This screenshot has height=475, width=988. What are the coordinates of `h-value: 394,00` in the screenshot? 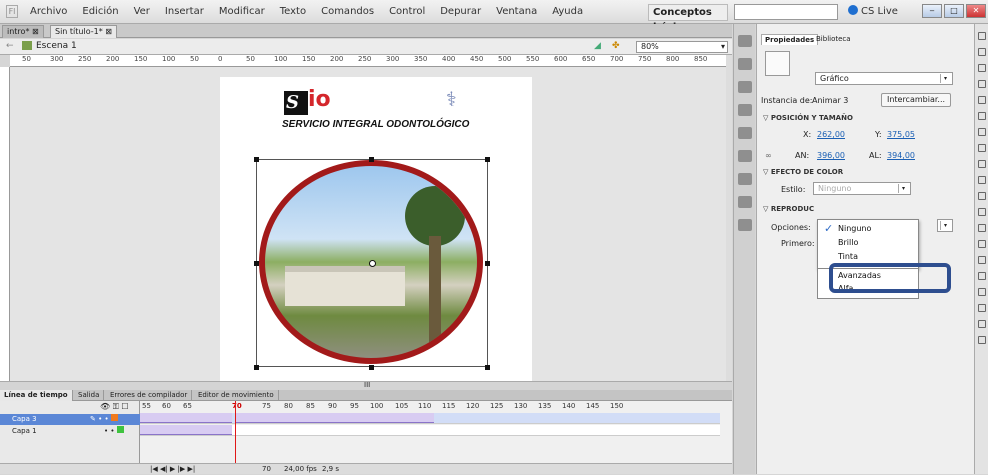 It's located at (901, 155).